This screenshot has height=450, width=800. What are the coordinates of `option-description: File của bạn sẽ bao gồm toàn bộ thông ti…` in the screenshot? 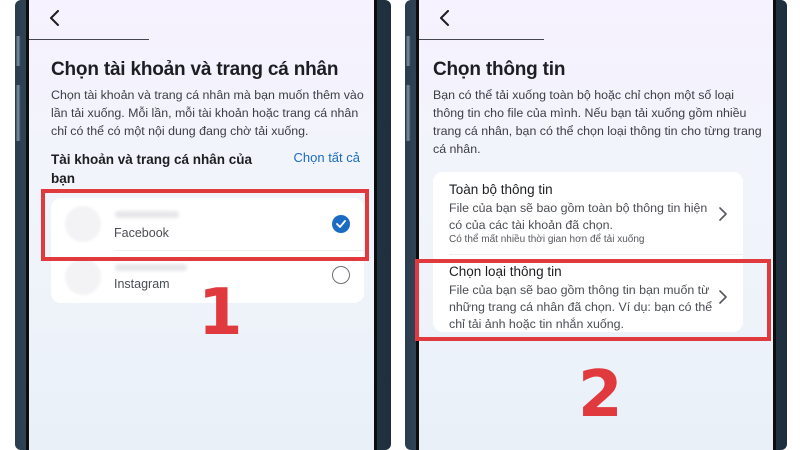 It's located at (578, 216).